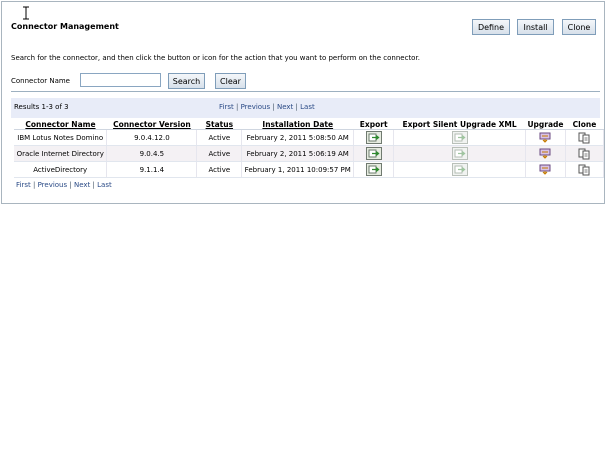  What do you see at coordinates (61, 153) in the screenshot?
I see `cell-connector-name: Oracle Internet Directory` at bounding box center [61, 153].